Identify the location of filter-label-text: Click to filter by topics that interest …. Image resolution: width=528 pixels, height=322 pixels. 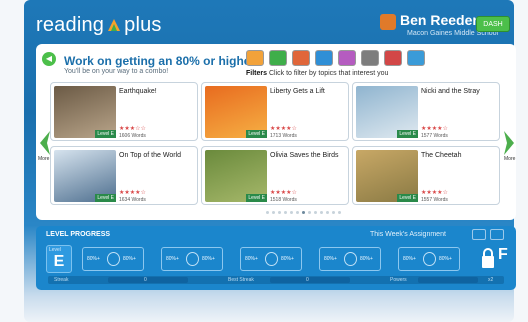
(328, 73).